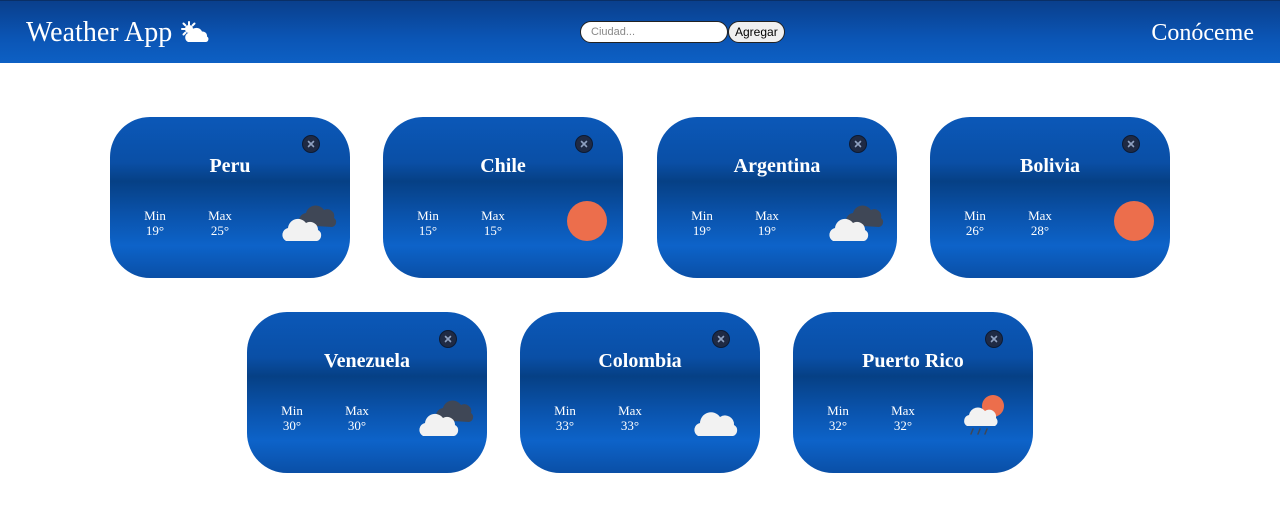 Image resolution: width=1280 pixels, height=531 pixels. I want to click on max-temp: Max 28°, so click(1040, 223).